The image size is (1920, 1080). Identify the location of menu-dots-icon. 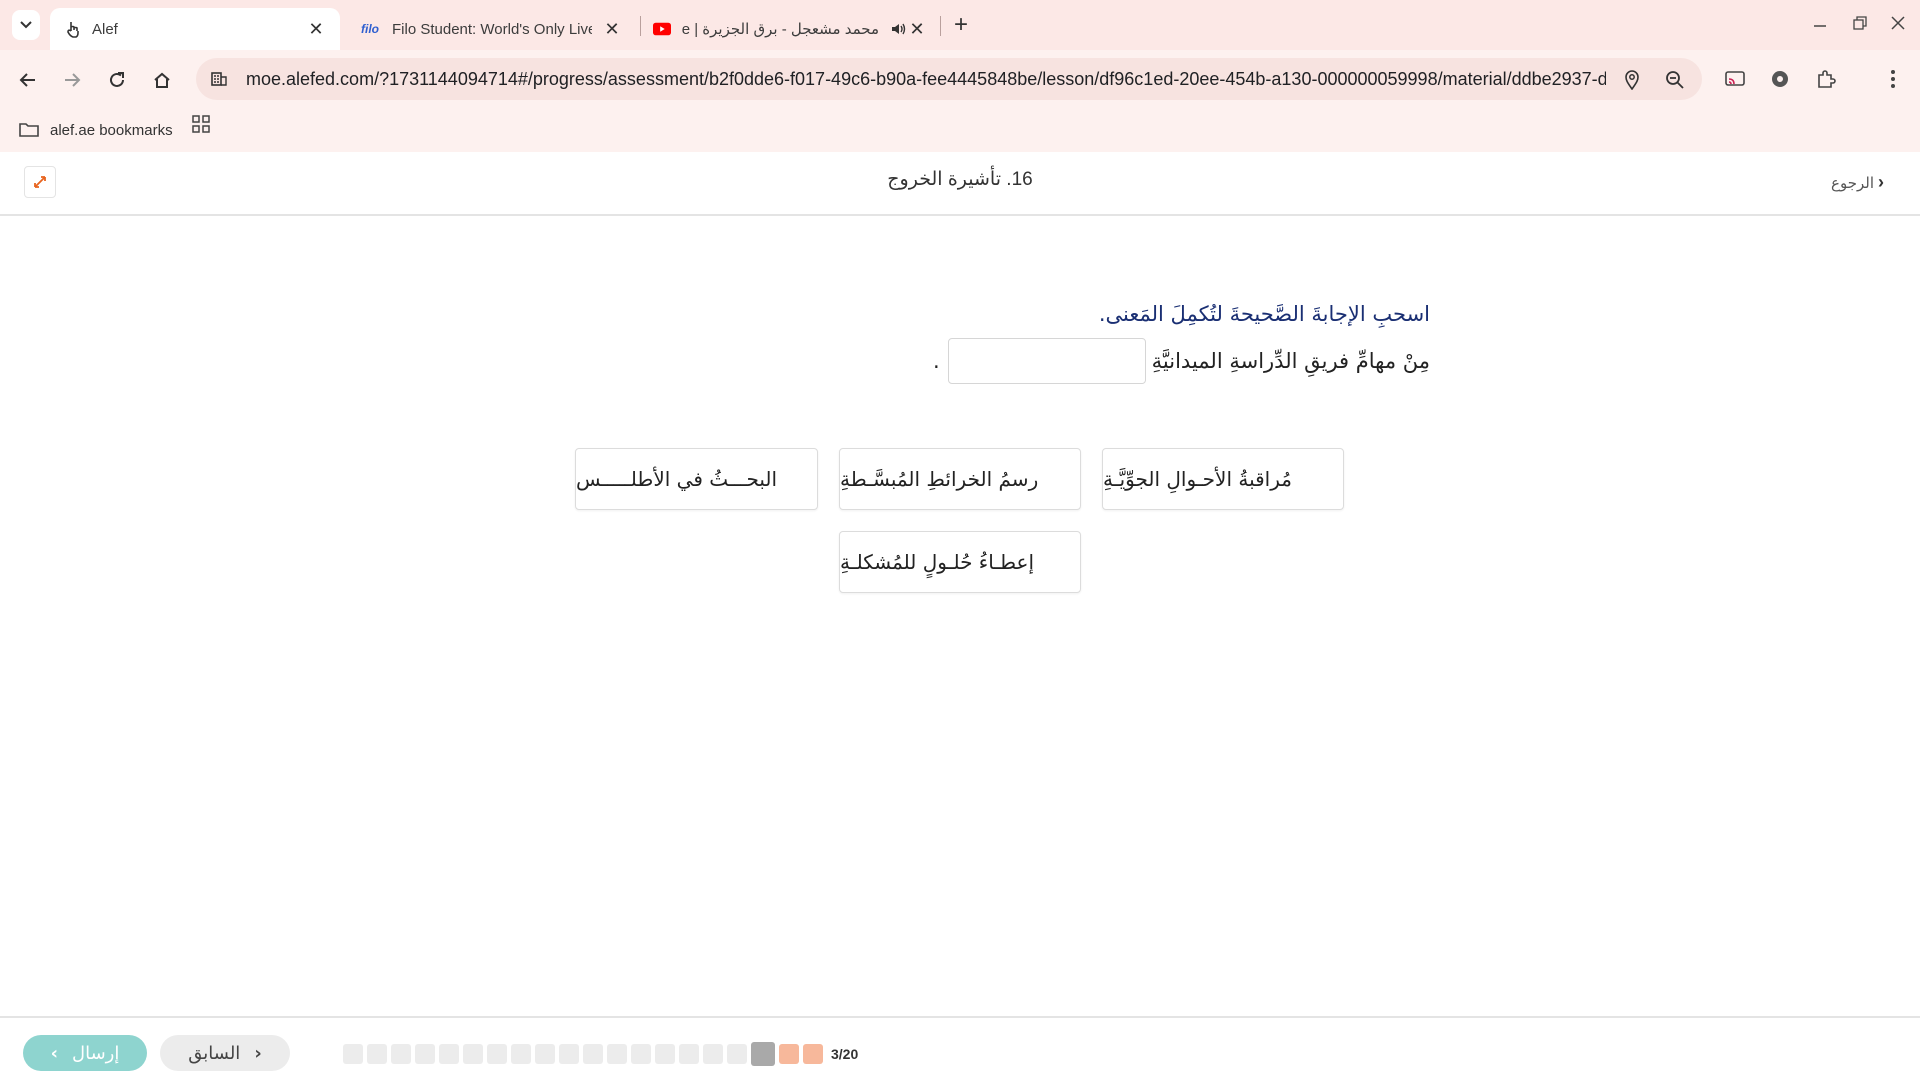
(1893, 79).